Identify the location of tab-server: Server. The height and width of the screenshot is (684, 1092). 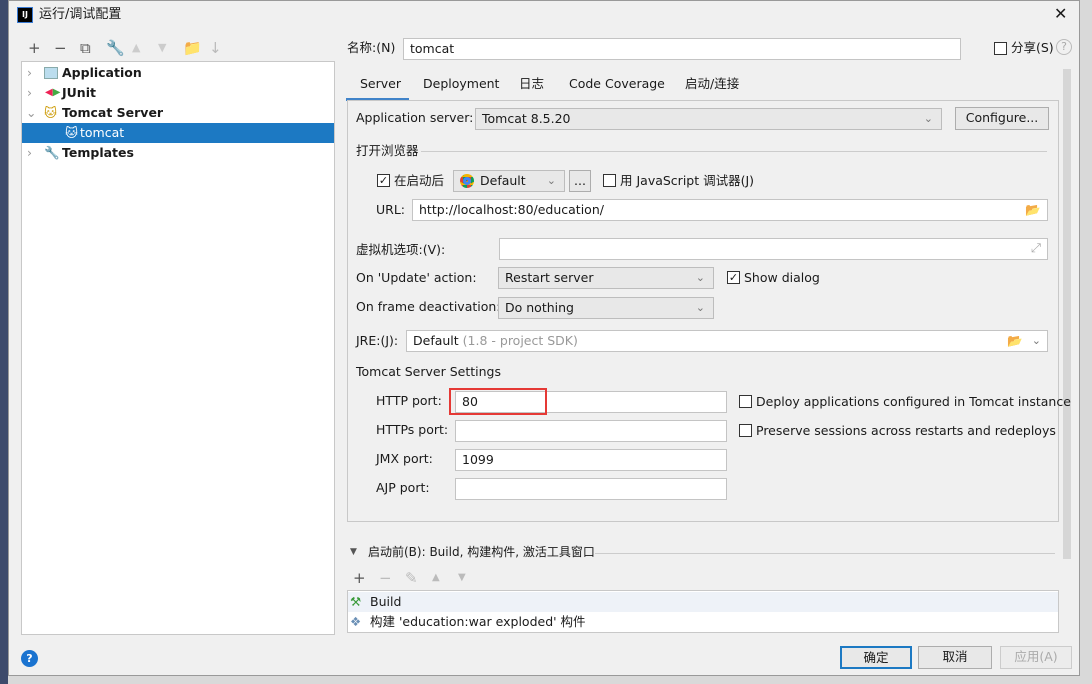
(380, 84).